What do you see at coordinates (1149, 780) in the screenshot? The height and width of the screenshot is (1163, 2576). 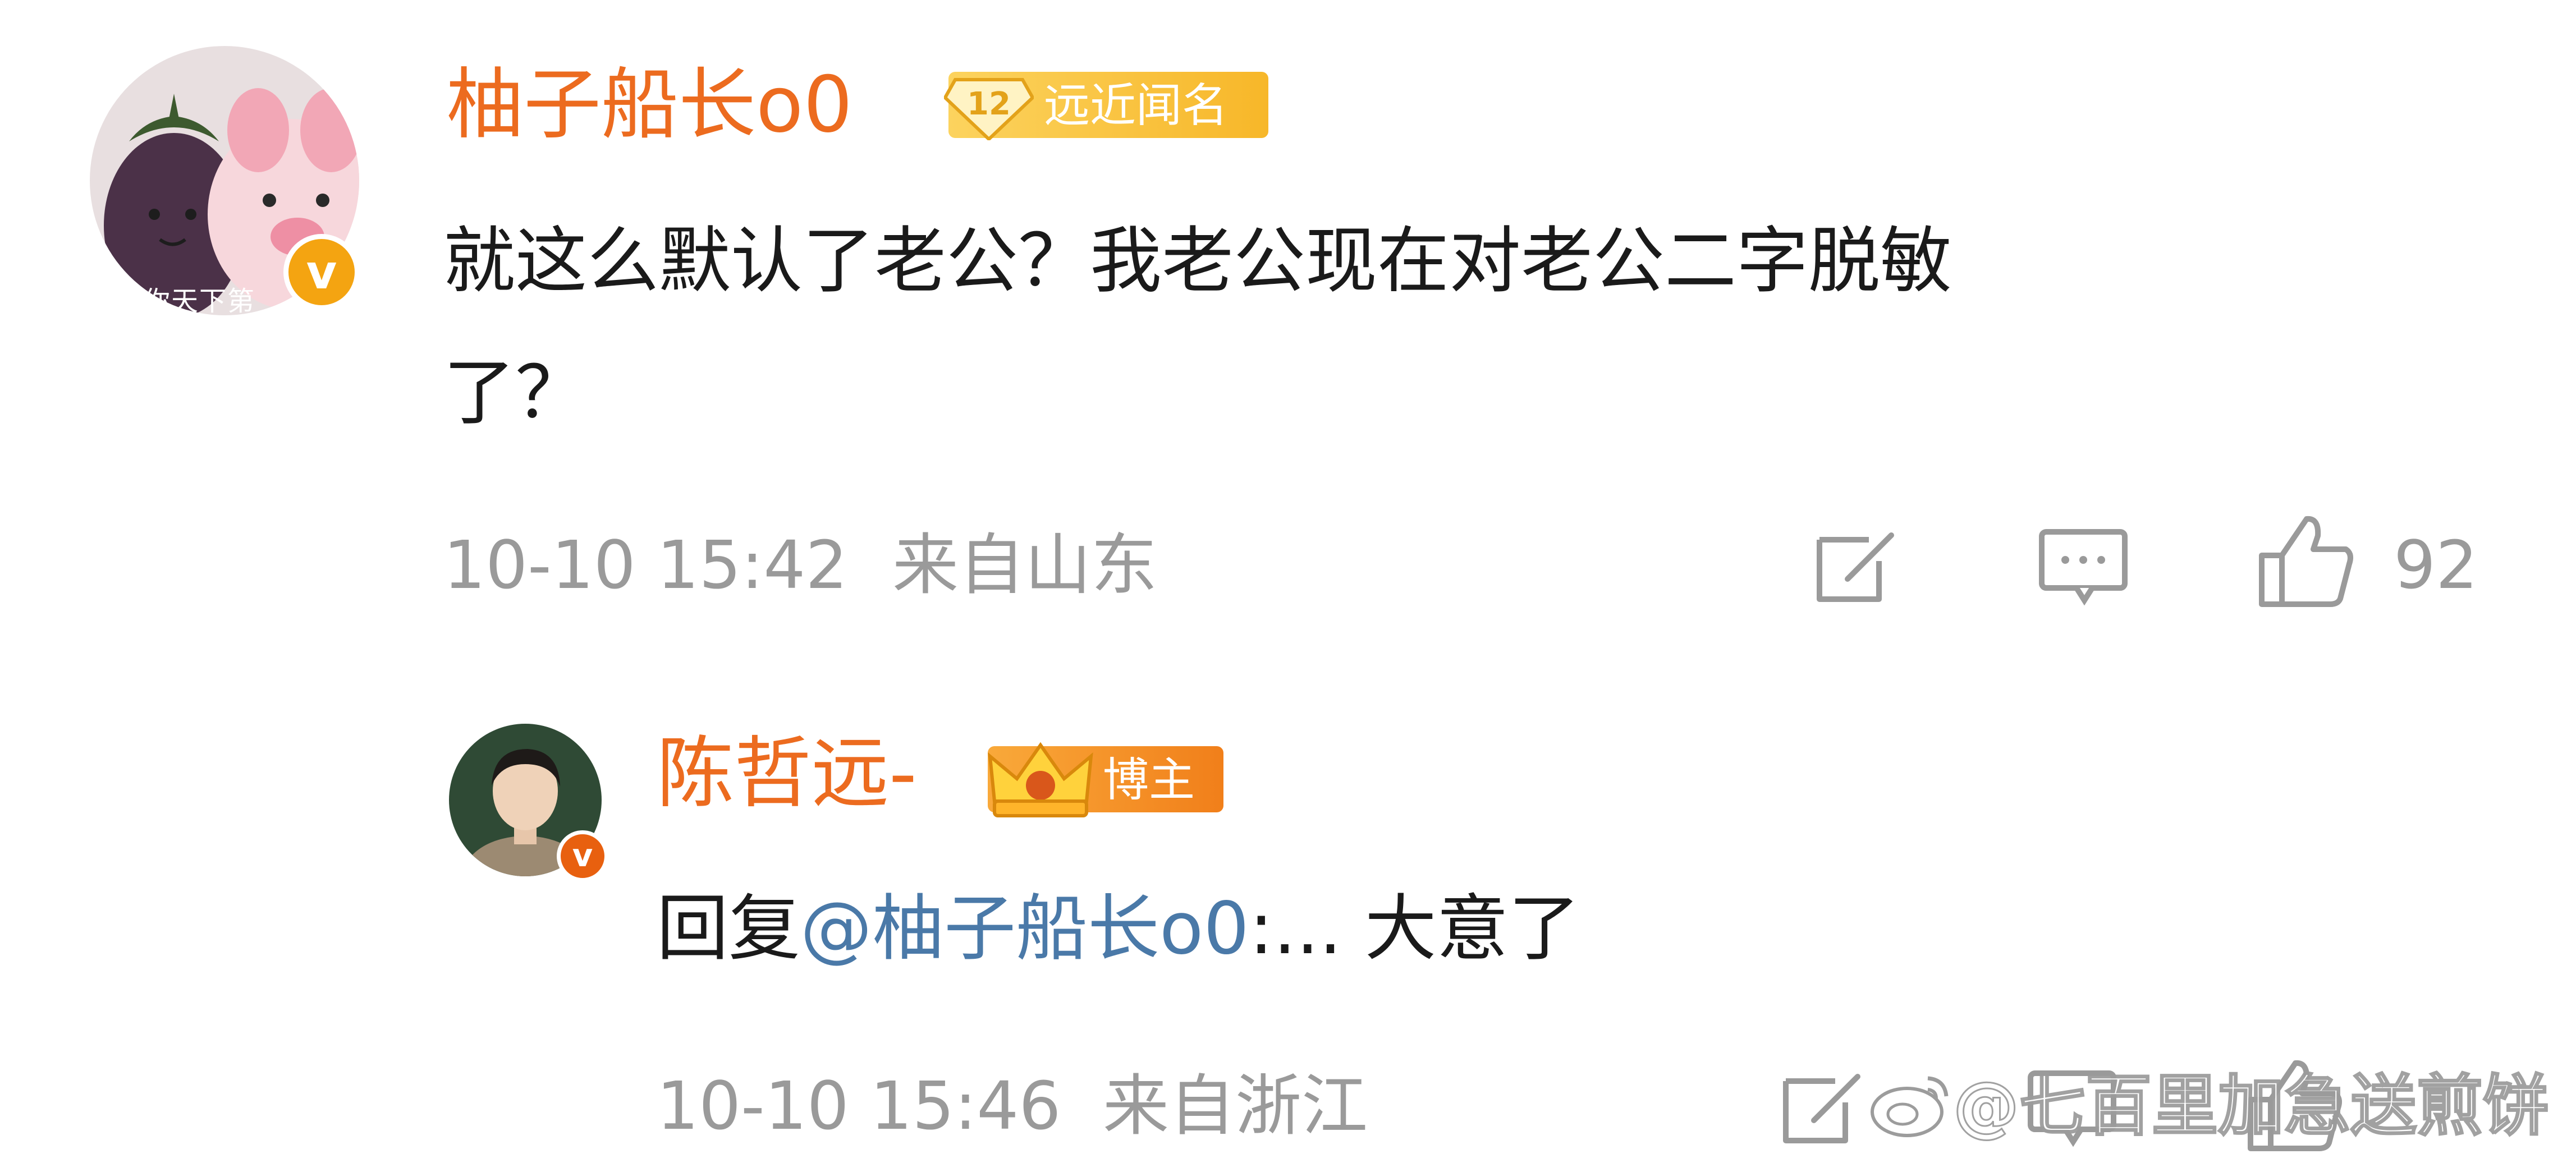 I see `blogger-badge-label: 博主` at bounding box center [1149, 780].